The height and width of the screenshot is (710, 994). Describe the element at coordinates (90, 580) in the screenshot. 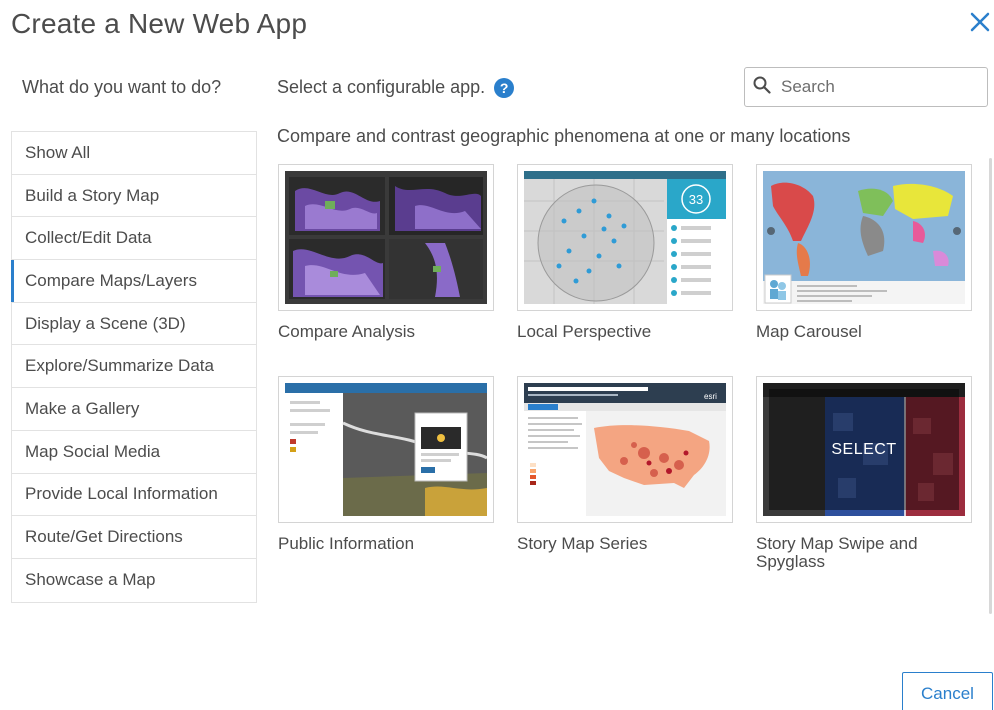

I see `sidebar-item-label: Showcase a Map` at that location.